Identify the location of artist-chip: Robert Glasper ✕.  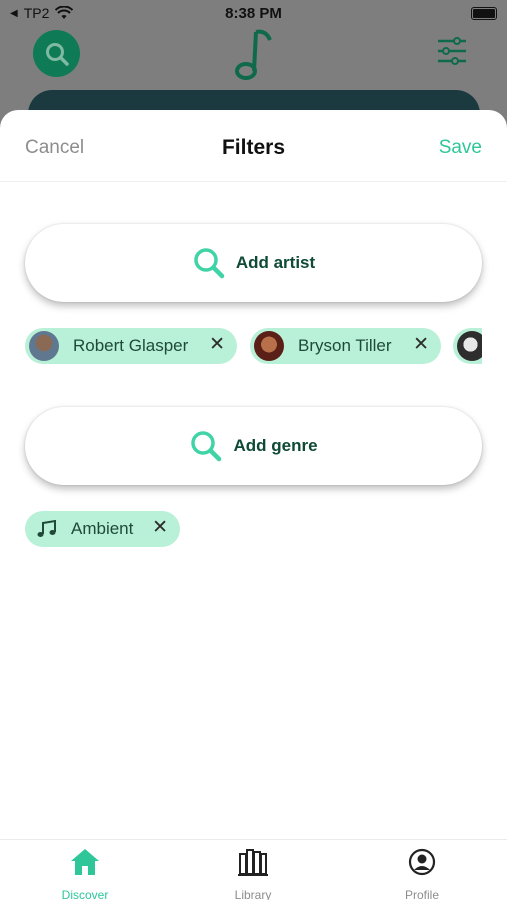
(131, 346).